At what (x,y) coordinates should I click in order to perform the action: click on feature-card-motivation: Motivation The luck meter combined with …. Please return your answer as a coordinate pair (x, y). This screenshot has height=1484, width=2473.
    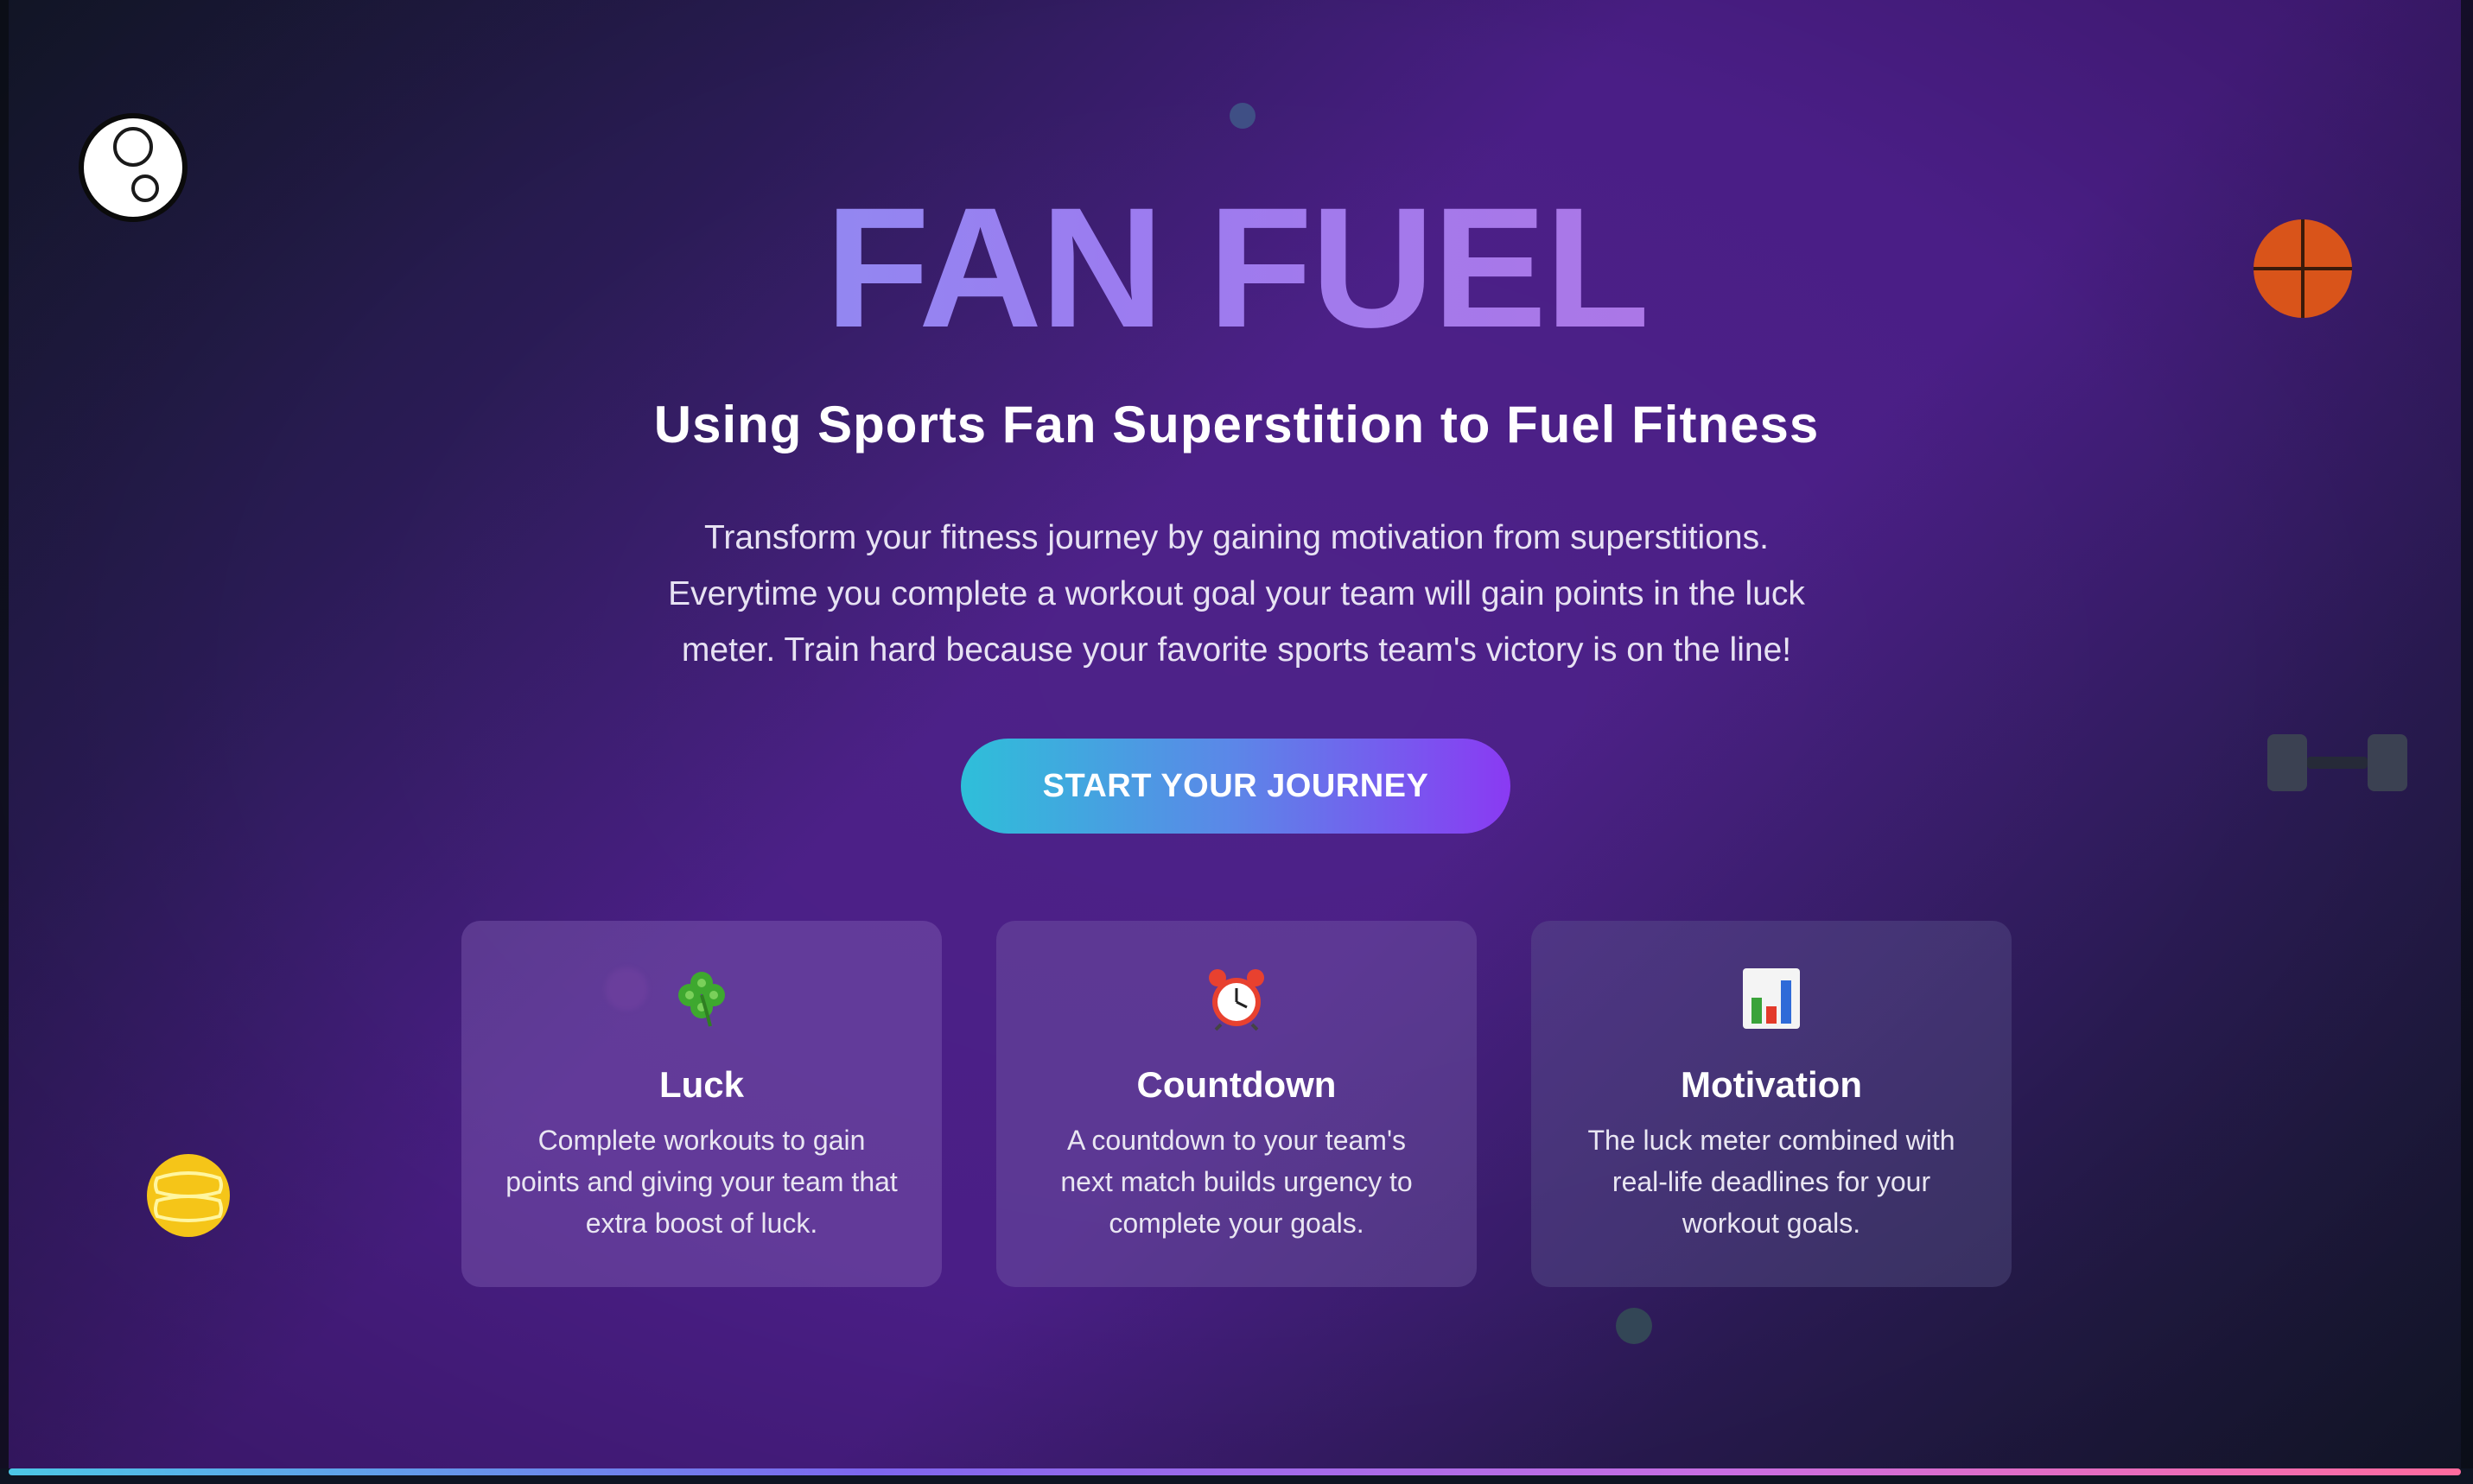
    Looking at the image, I should click on (1771, 1104).